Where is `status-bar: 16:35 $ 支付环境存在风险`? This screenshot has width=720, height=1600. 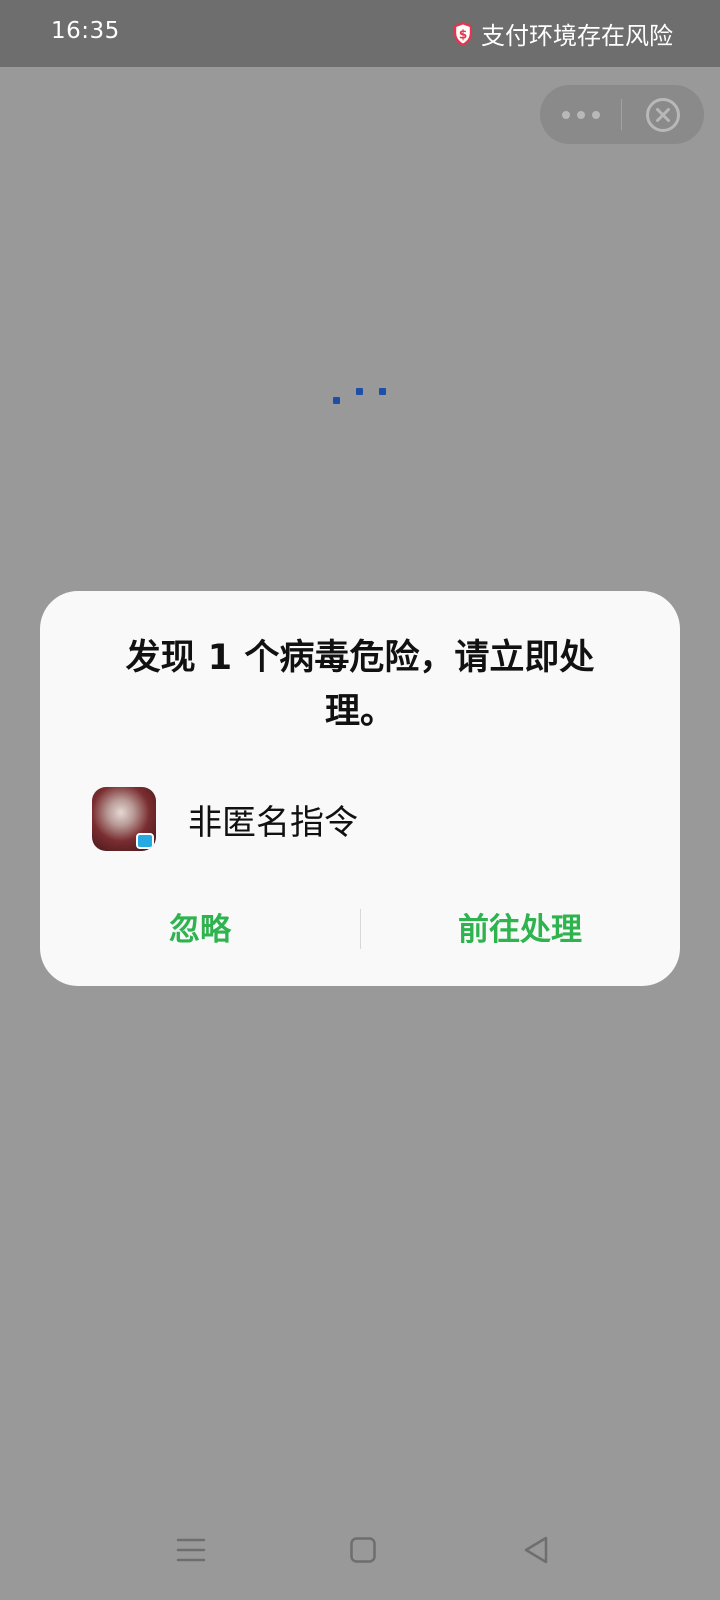
status-bar: 16:35 $ 支付环境存在风险 is located at coordinates (360, 33).